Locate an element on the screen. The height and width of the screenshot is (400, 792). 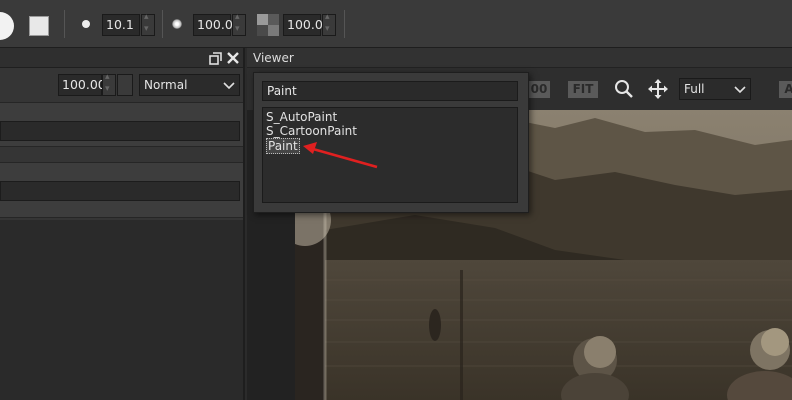
viewer-title-bar: Viewer is located at coordinates (519, 58).